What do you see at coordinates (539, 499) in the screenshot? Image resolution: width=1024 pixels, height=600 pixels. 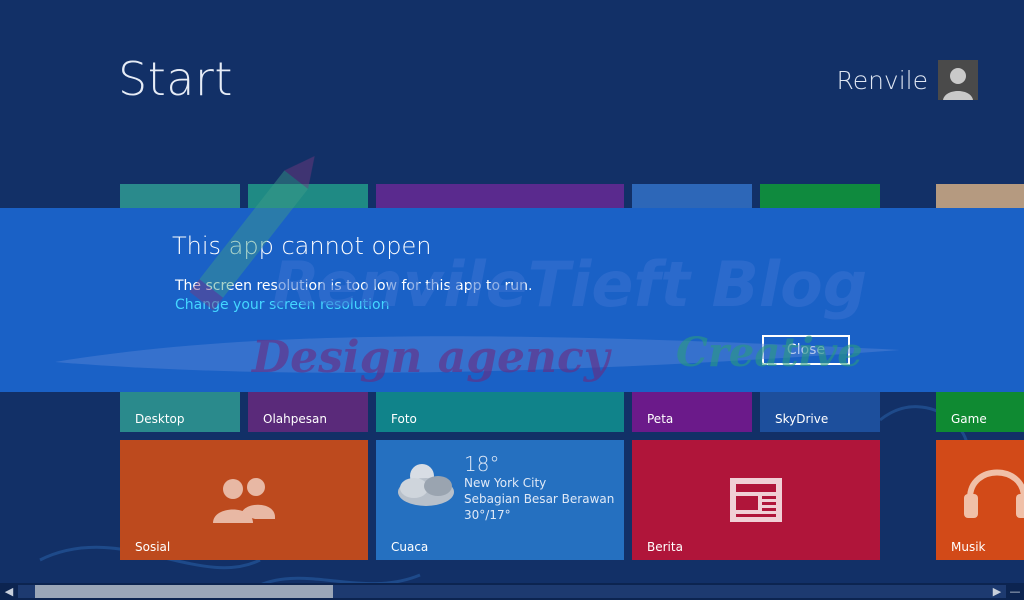 I see `weather-condition: Sebagian Besar Berawan` at bounding box center [539, 499].